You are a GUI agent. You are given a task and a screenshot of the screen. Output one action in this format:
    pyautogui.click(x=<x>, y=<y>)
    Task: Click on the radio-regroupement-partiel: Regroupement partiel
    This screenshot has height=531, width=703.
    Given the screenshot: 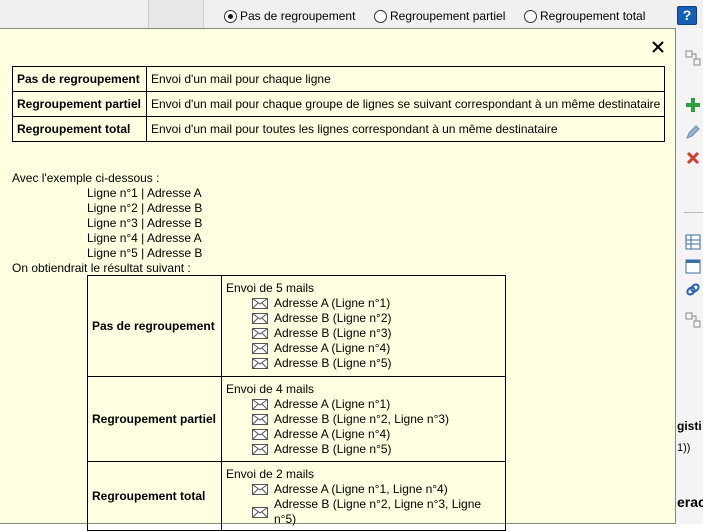 What is the action you would take?
    pyautogui.click(x=439, y=16)
    